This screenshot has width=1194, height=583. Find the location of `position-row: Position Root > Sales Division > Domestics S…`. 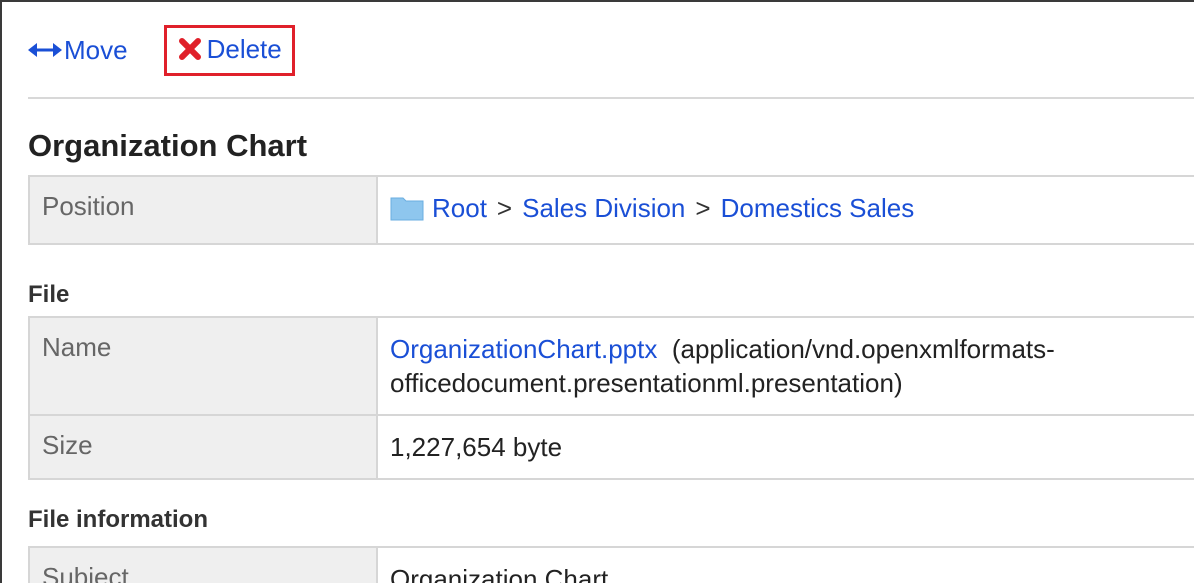

position-row: Position Root > Sales Division > Domestics S… is located at coordinates (611, 210).